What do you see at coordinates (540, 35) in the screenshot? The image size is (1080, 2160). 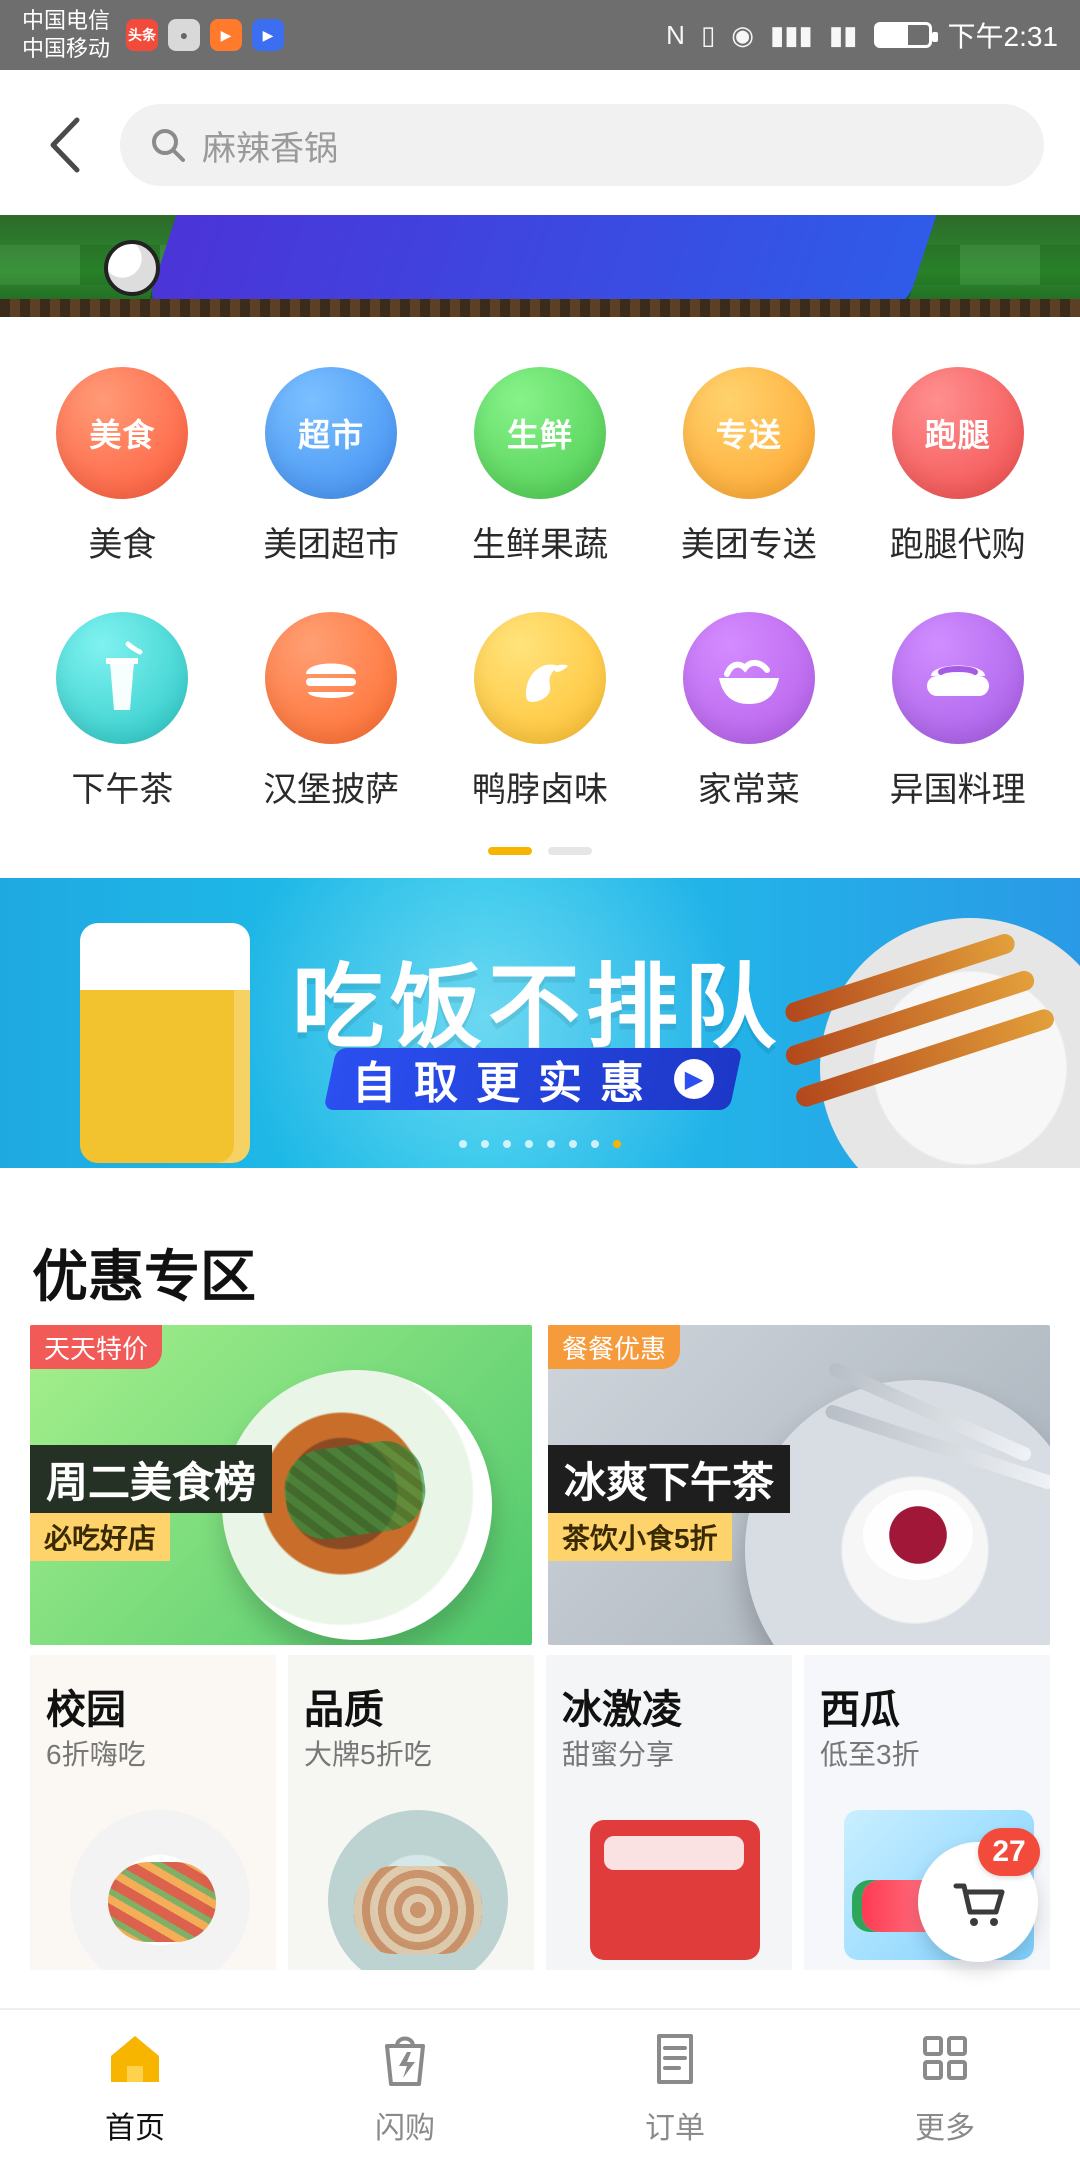 I see `status-bar: 中国电信 中国移动 头条 ● ▶ ▶ N ▯ ◉ ▮▮▮ ▮▮ 下午2:31` at bounding box center [540, 35].